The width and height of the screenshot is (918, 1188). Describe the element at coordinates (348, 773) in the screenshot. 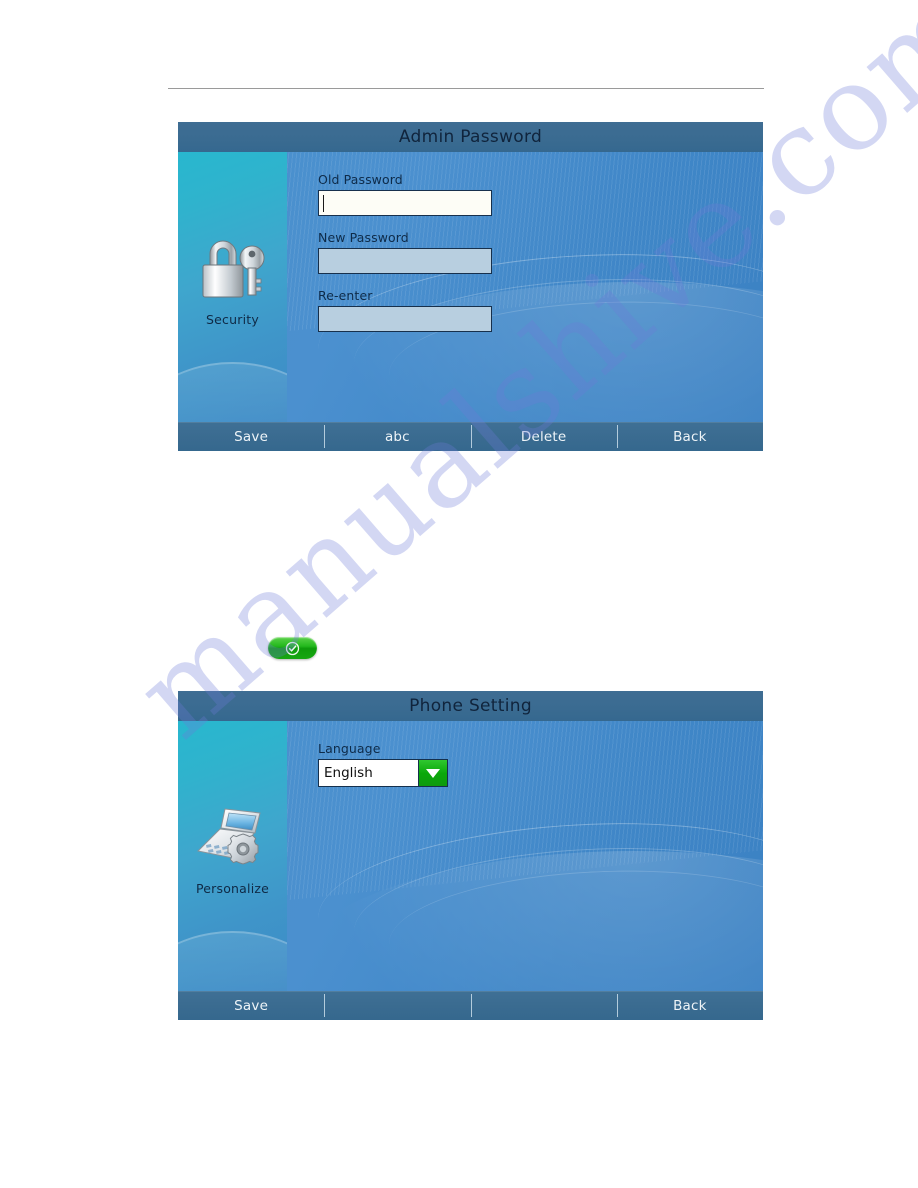

I see `language-select-value: English` at that location.